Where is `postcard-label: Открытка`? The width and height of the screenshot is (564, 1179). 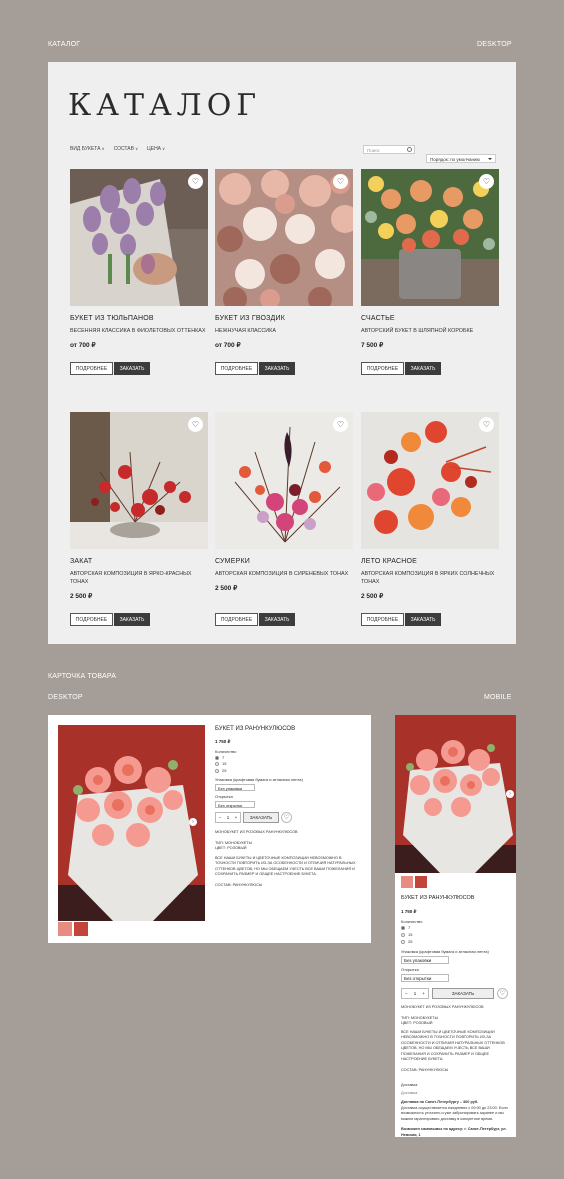
postcard-label: Открытка is located at coordinates (410, 970).